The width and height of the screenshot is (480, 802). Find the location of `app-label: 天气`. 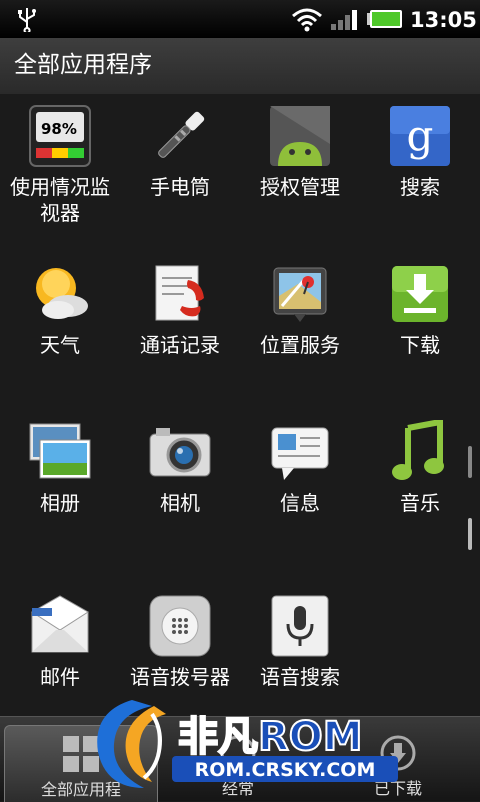

app-label: 天气 is located at coordinates (60, 345).